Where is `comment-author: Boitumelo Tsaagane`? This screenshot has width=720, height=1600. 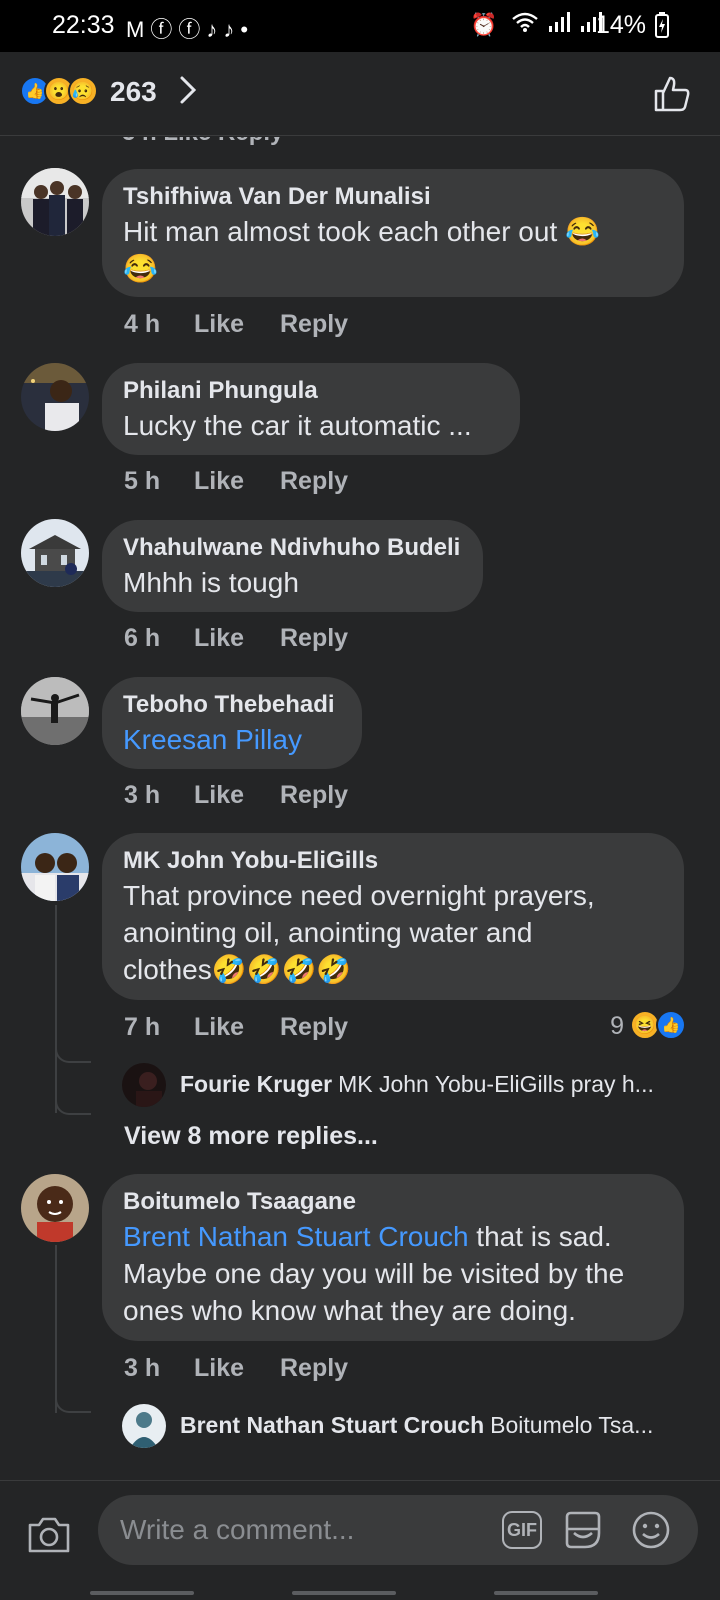
comment-author: Boitumelo Tsaagane is located at coordinates (392, 1202).